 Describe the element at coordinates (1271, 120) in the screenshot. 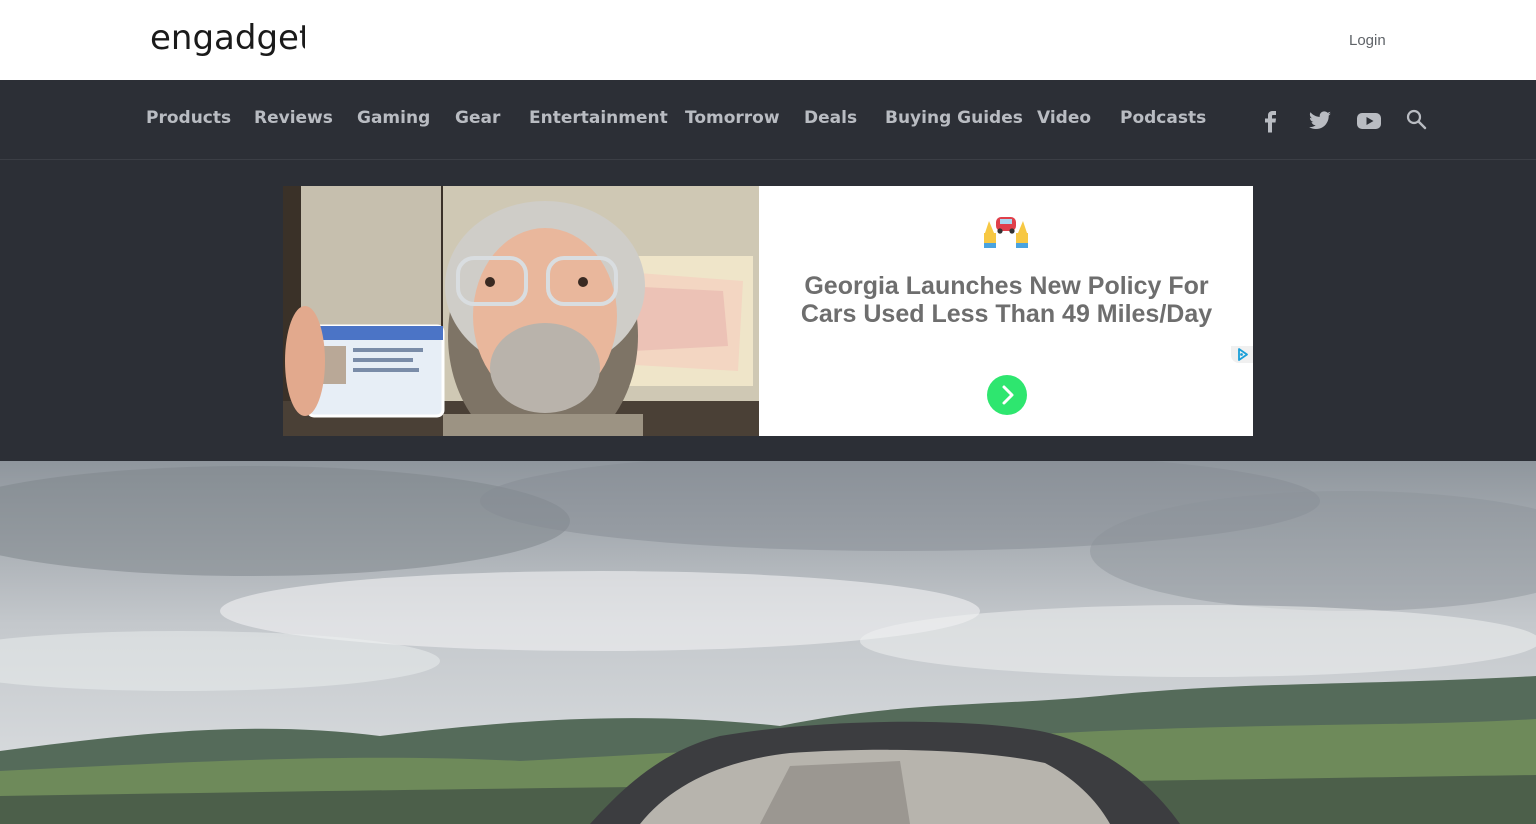

I see `facebook-icon` at that location.